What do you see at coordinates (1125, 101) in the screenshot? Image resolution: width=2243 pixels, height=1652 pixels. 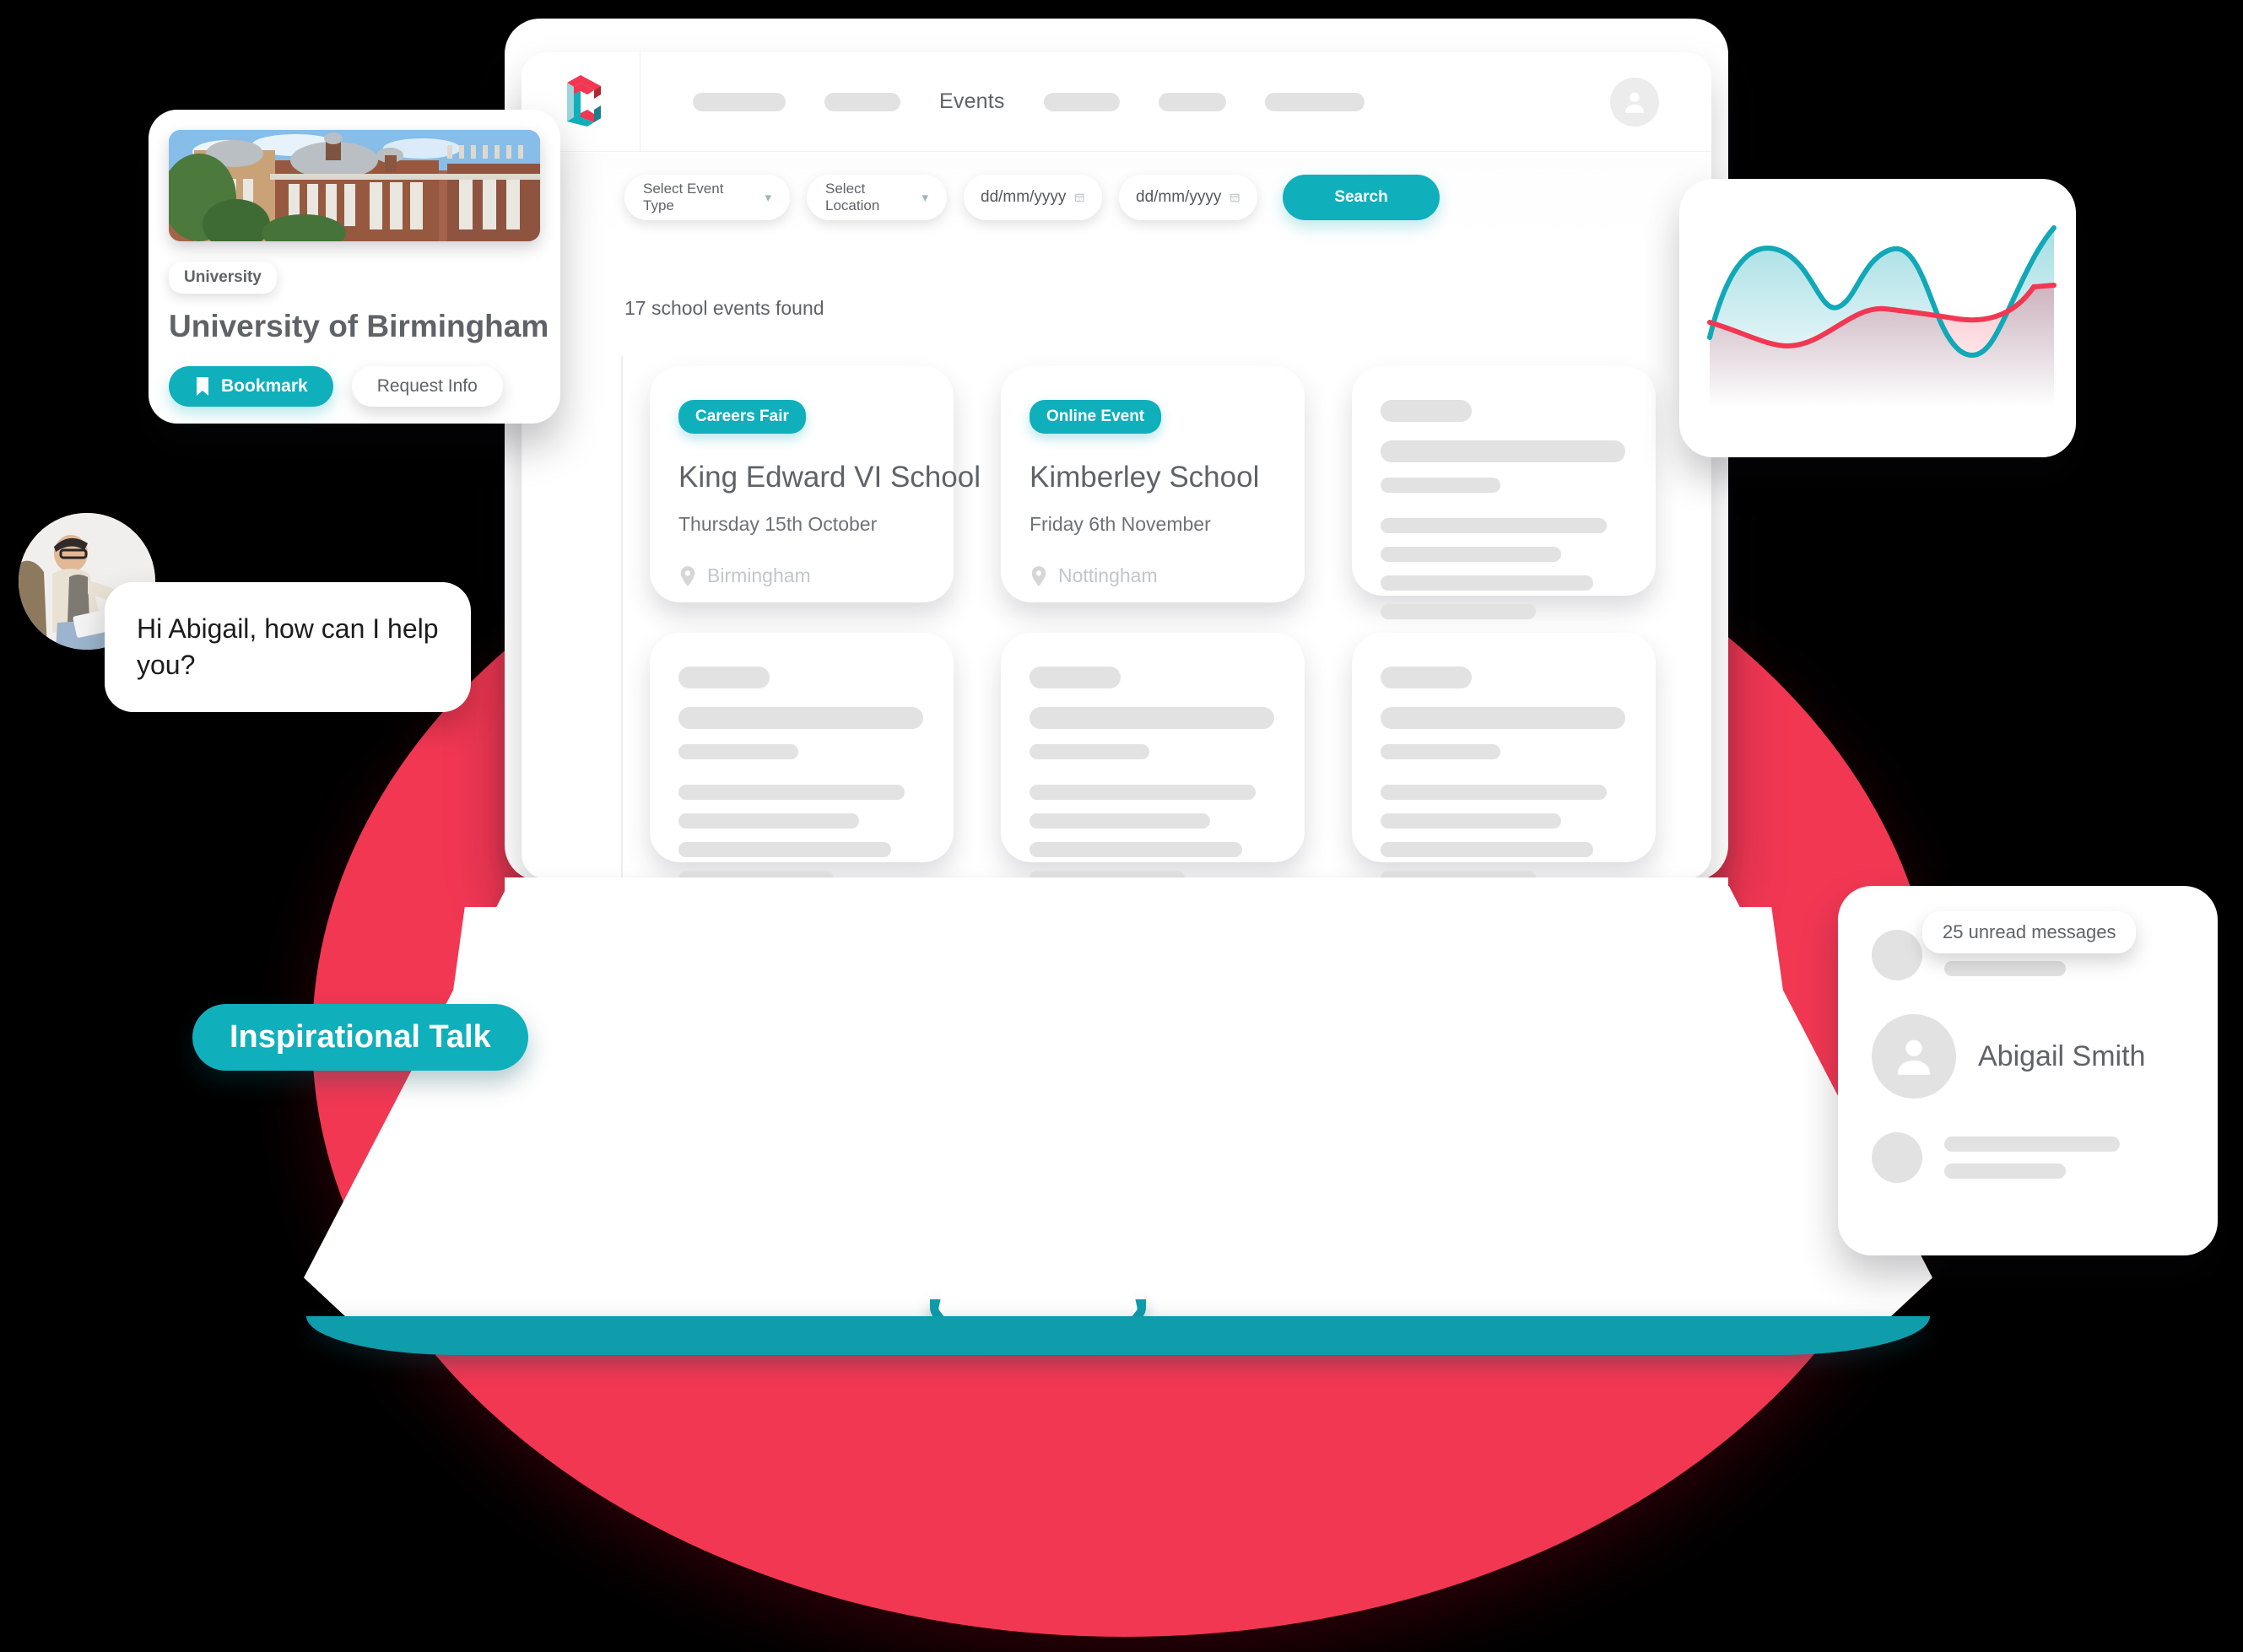 I see `main-nav: Events` at bounding box center [1125, 101].